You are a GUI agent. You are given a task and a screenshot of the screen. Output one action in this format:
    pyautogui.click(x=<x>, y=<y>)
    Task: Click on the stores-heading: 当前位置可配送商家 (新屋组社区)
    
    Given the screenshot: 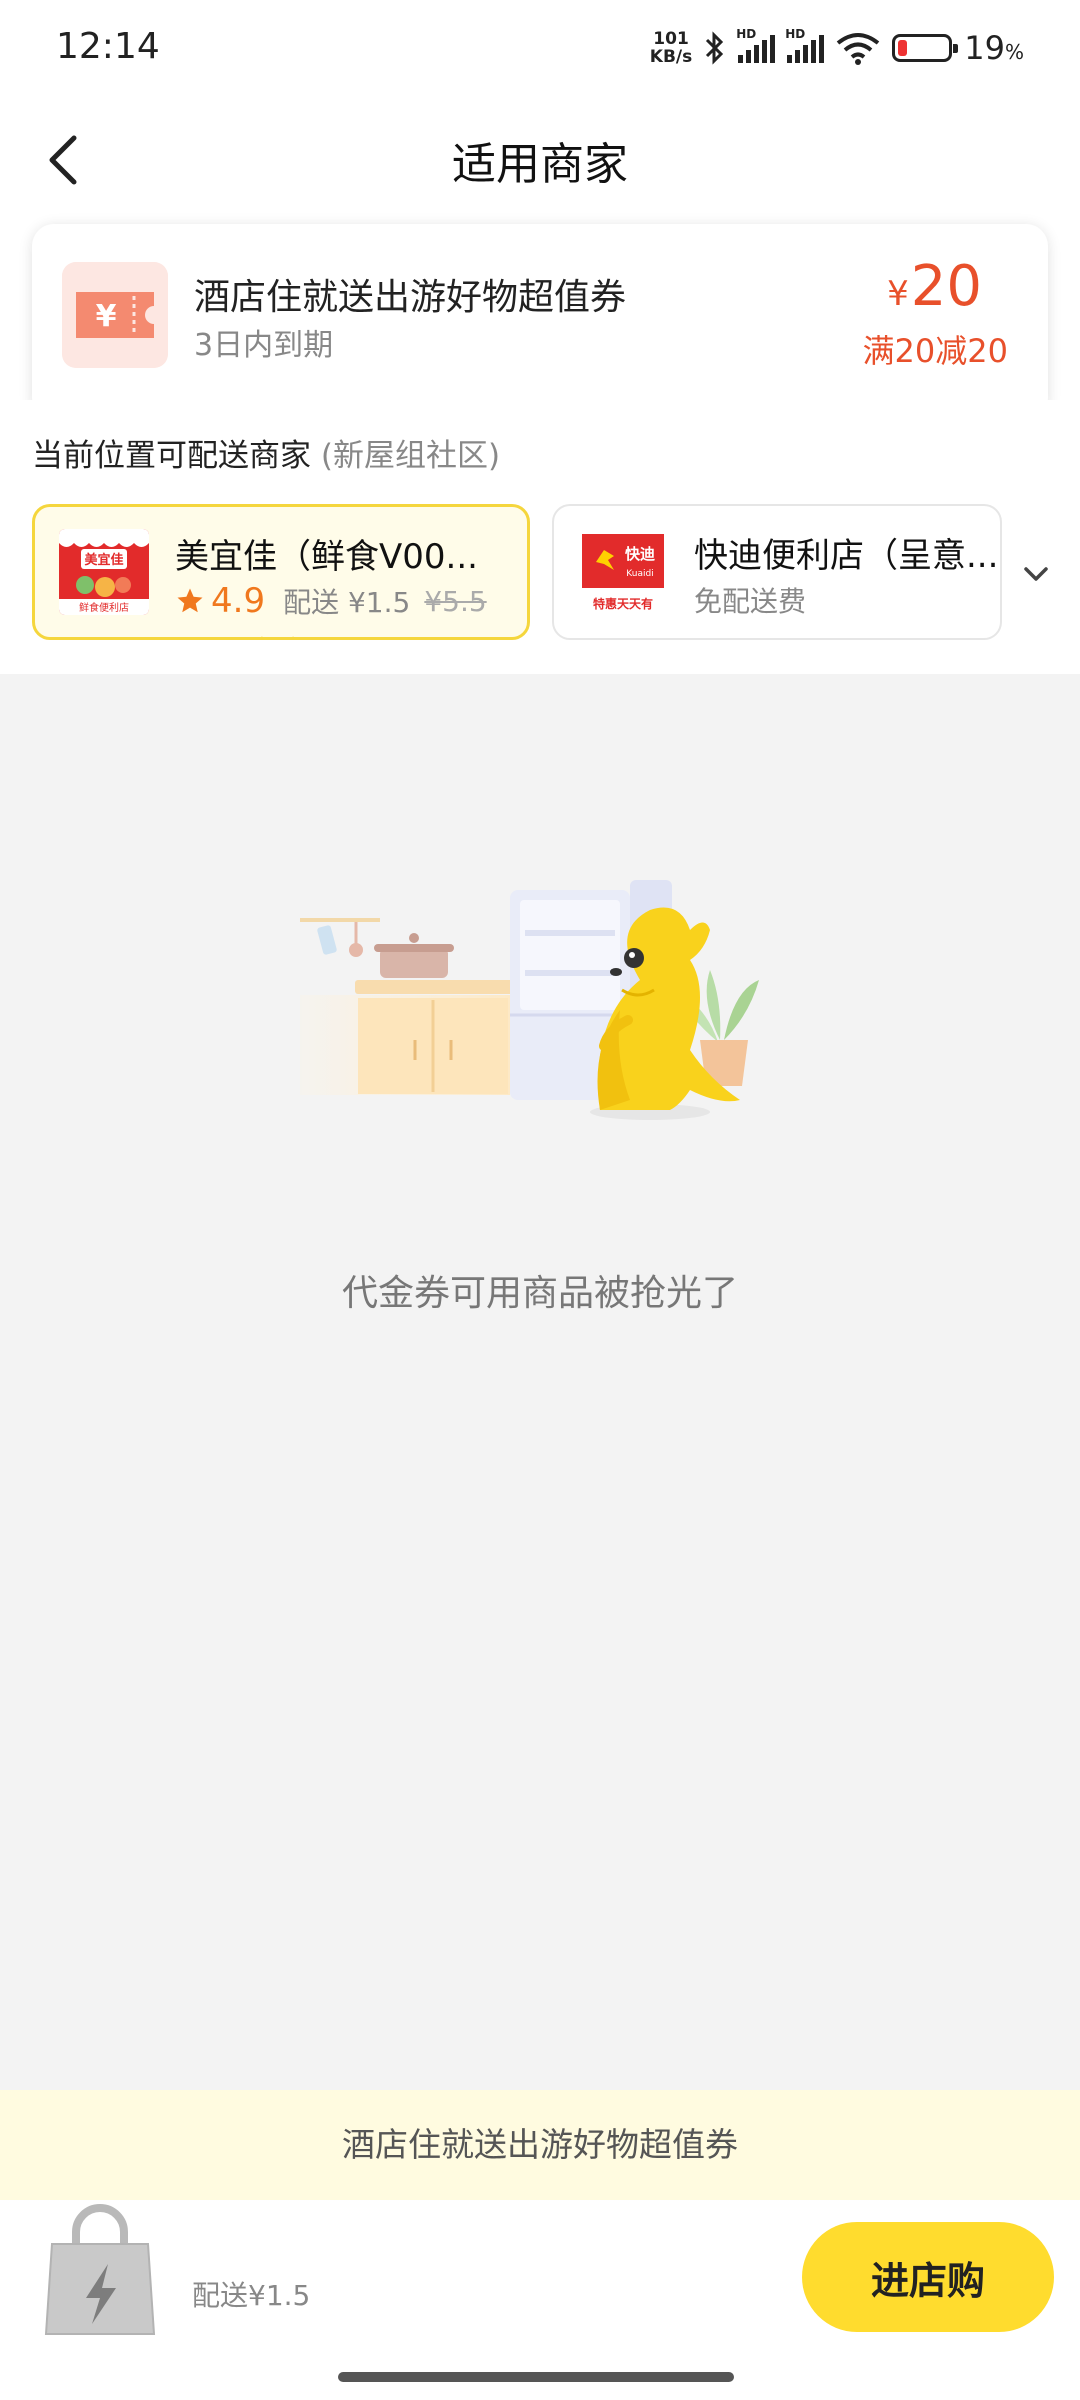 What is the action you would take?
    pyautogui.click(x=266, y=456)
    